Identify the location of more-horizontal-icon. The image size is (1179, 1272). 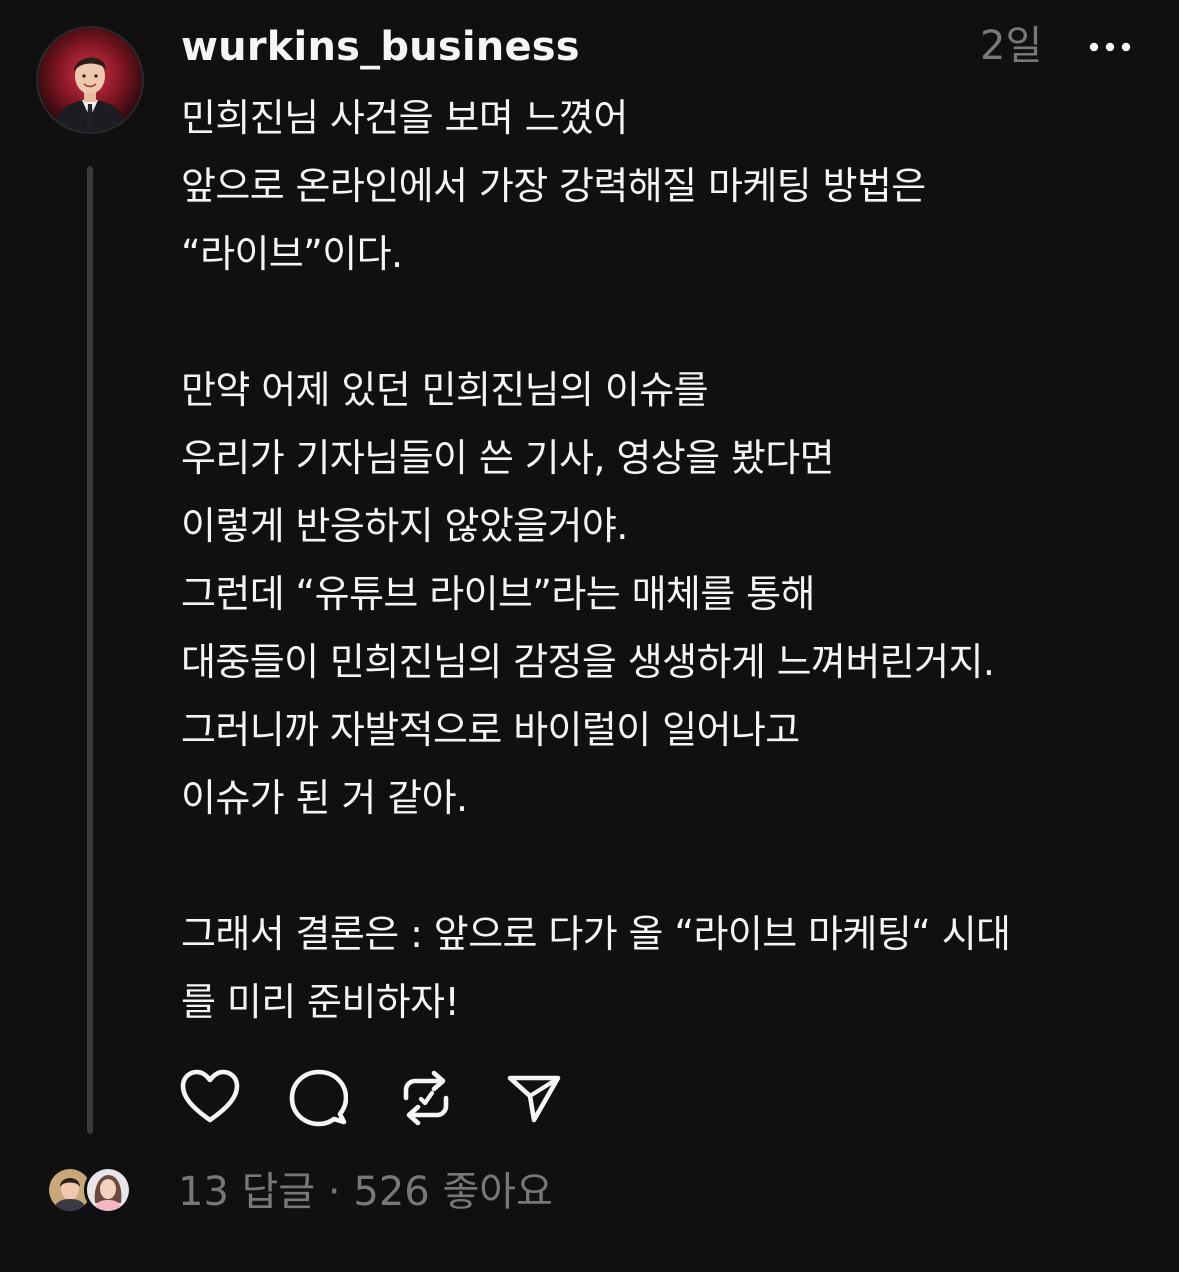
(1110, 47).